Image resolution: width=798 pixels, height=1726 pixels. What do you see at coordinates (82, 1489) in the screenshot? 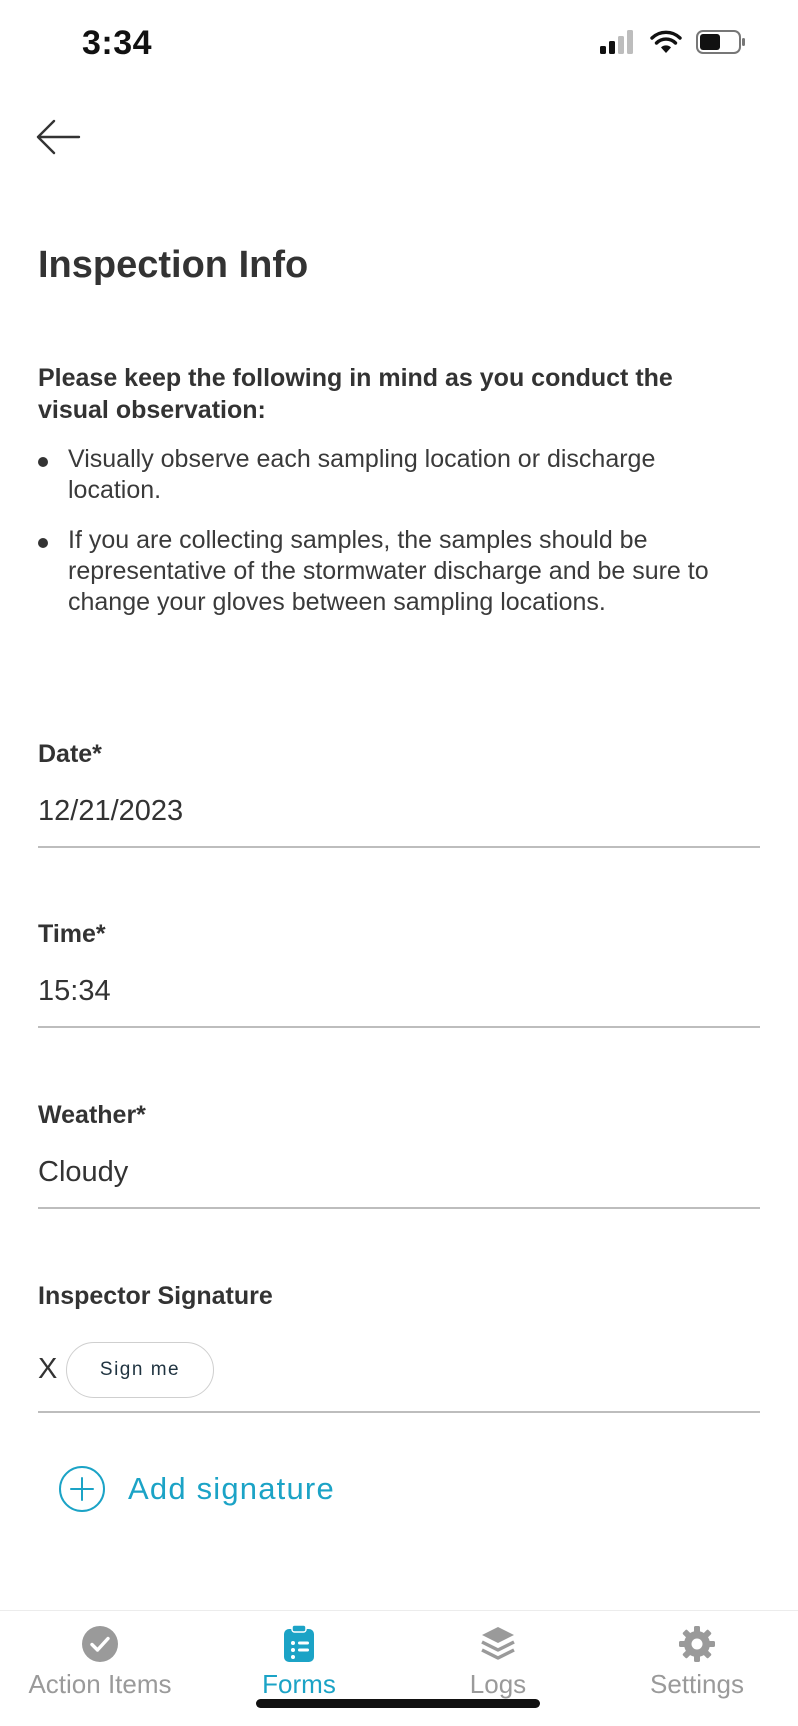
I see `plus-circle-icon` at bounding box center [82, 1489].